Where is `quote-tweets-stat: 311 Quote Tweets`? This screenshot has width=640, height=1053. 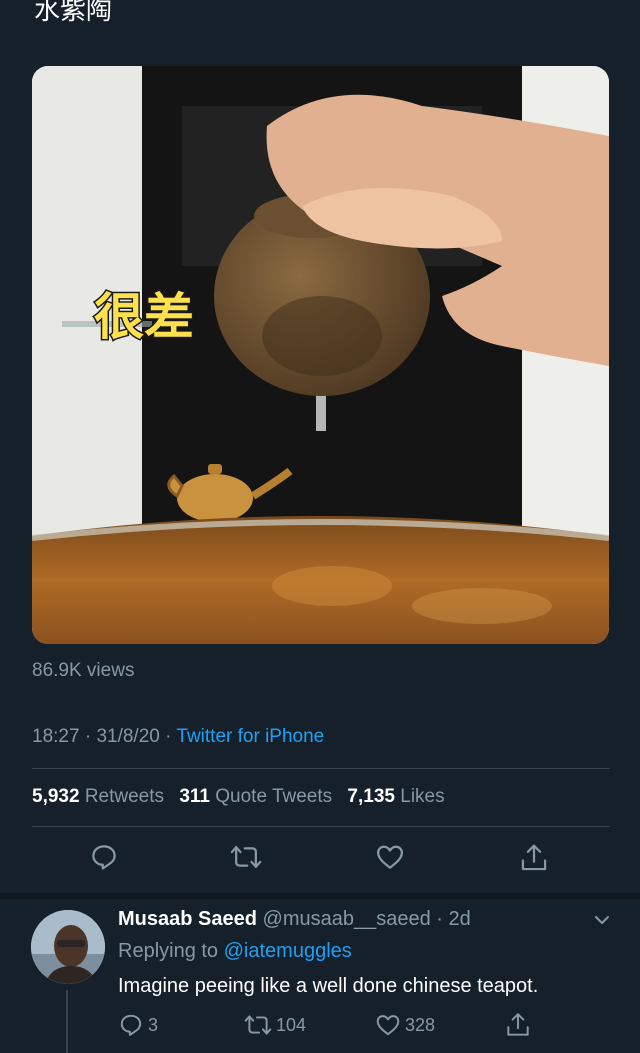 quote-tweets-stat: 311 Quote Tweets is located at coordinates (255, 796).